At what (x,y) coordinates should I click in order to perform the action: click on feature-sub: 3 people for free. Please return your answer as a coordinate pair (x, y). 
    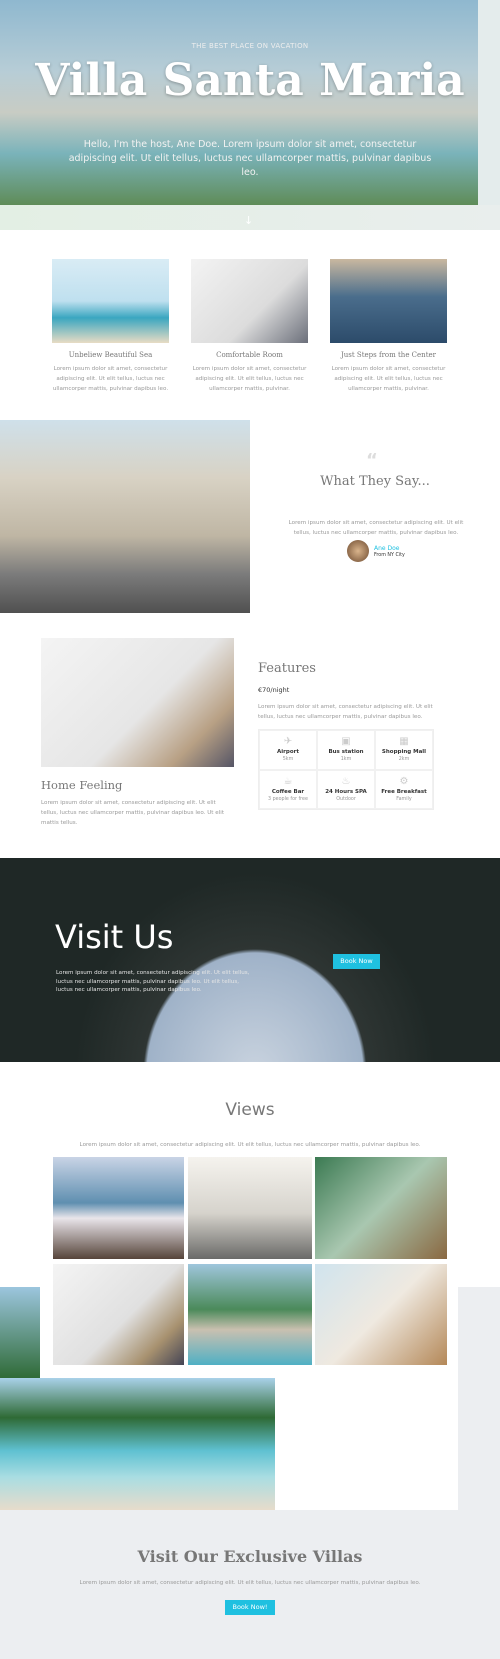
    Looking at the image, I should click on (288, 799).